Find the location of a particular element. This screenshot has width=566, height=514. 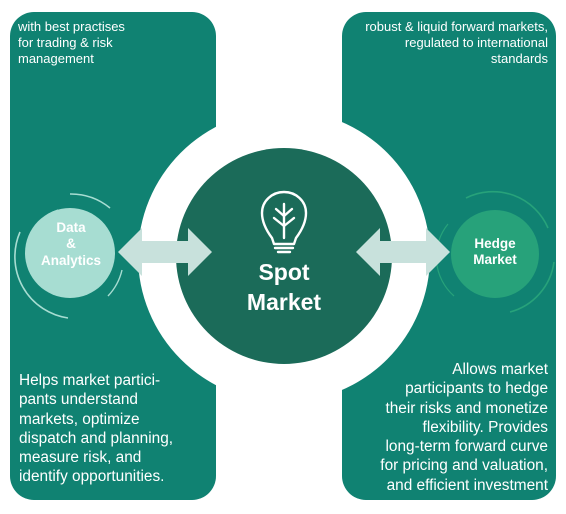

spot-market-line2: Market is located at coordinates (284, 301).